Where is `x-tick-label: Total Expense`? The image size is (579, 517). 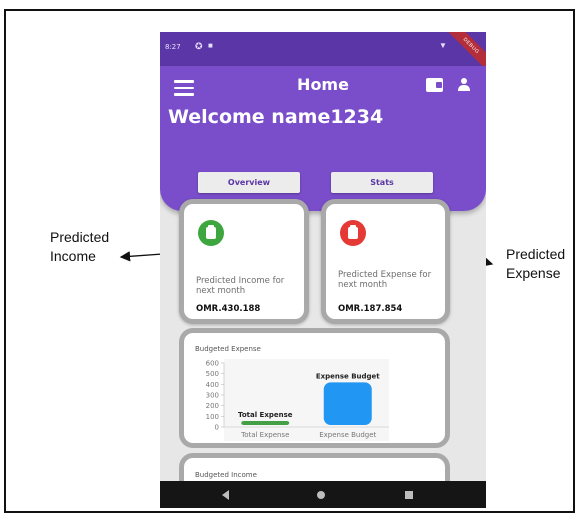 x-tick-label: Total Expense is located at coordinates (264, 435).